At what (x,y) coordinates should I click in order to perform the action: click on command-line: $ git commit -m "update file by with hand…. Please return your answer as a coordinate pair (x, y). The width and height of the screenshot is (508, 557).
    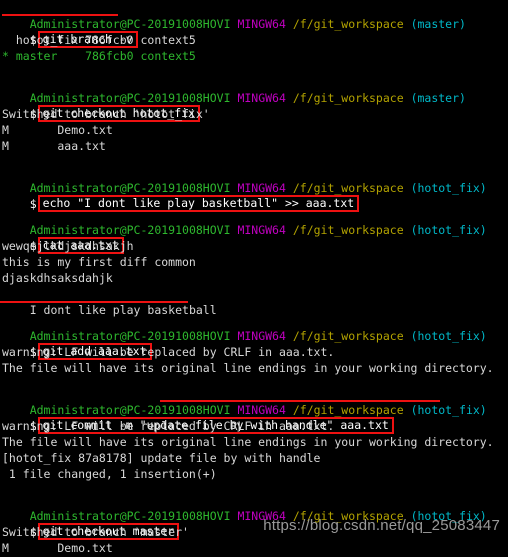
    Looking at the image, I should click on (254, 418).